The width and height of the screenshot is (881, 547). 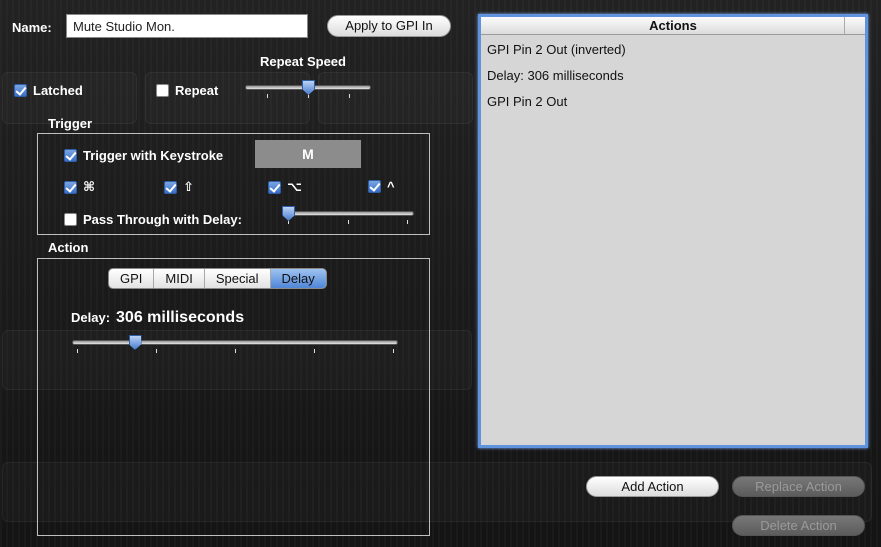 I want to click on latched-checkbox: Latched, so click(x=48, y=90).